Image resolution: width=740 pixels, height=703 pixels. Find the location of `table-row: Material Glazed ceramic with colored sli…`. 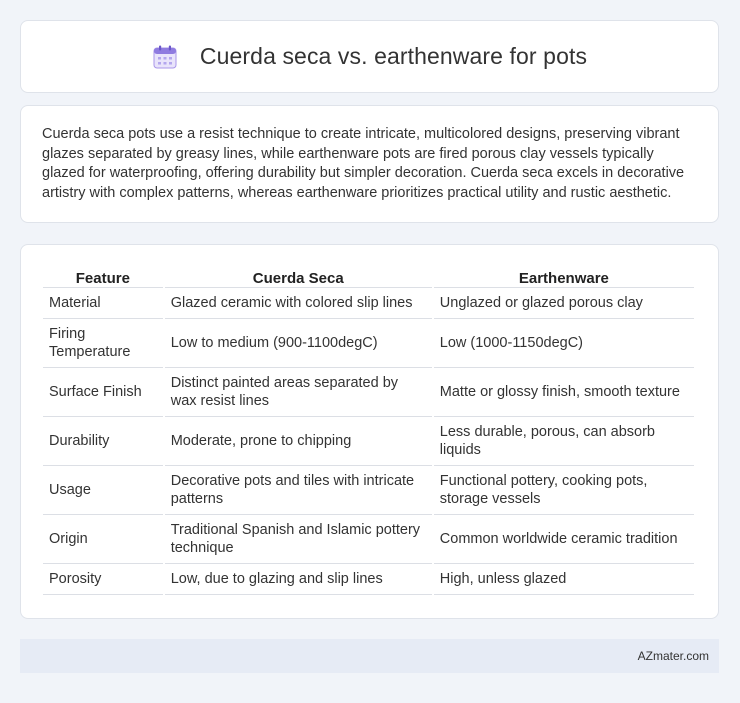

table-row: Material Glazed ceramic with colored sli… is located at coordinates (368, 303).